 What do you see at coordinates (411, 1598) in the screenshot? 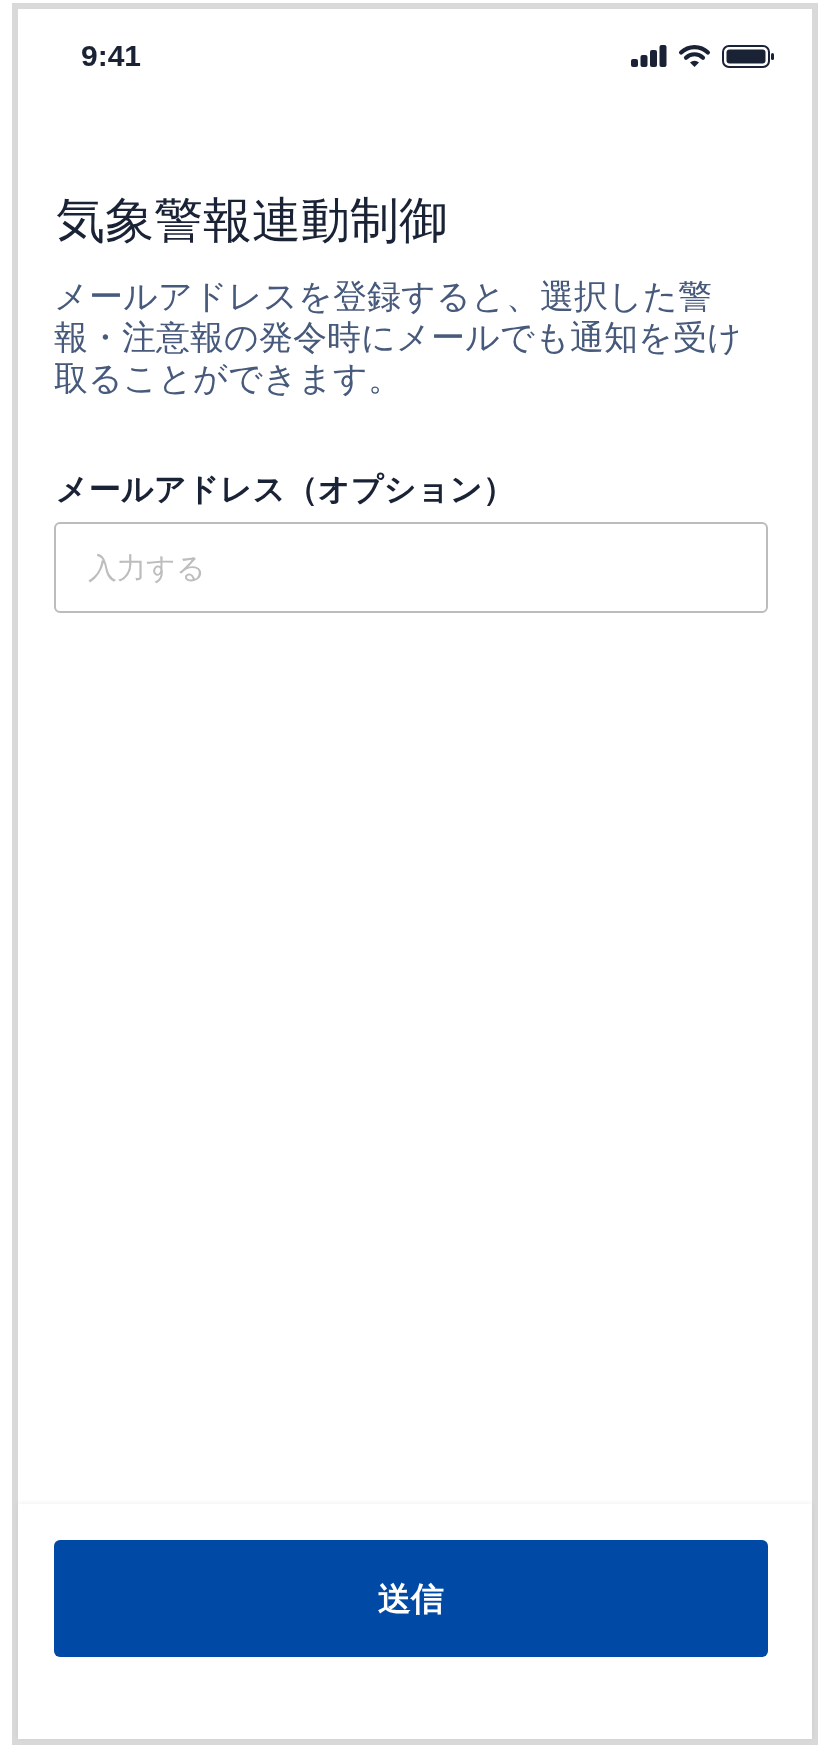
I see `send-button: 送信` at bounding box center [411, 1598].